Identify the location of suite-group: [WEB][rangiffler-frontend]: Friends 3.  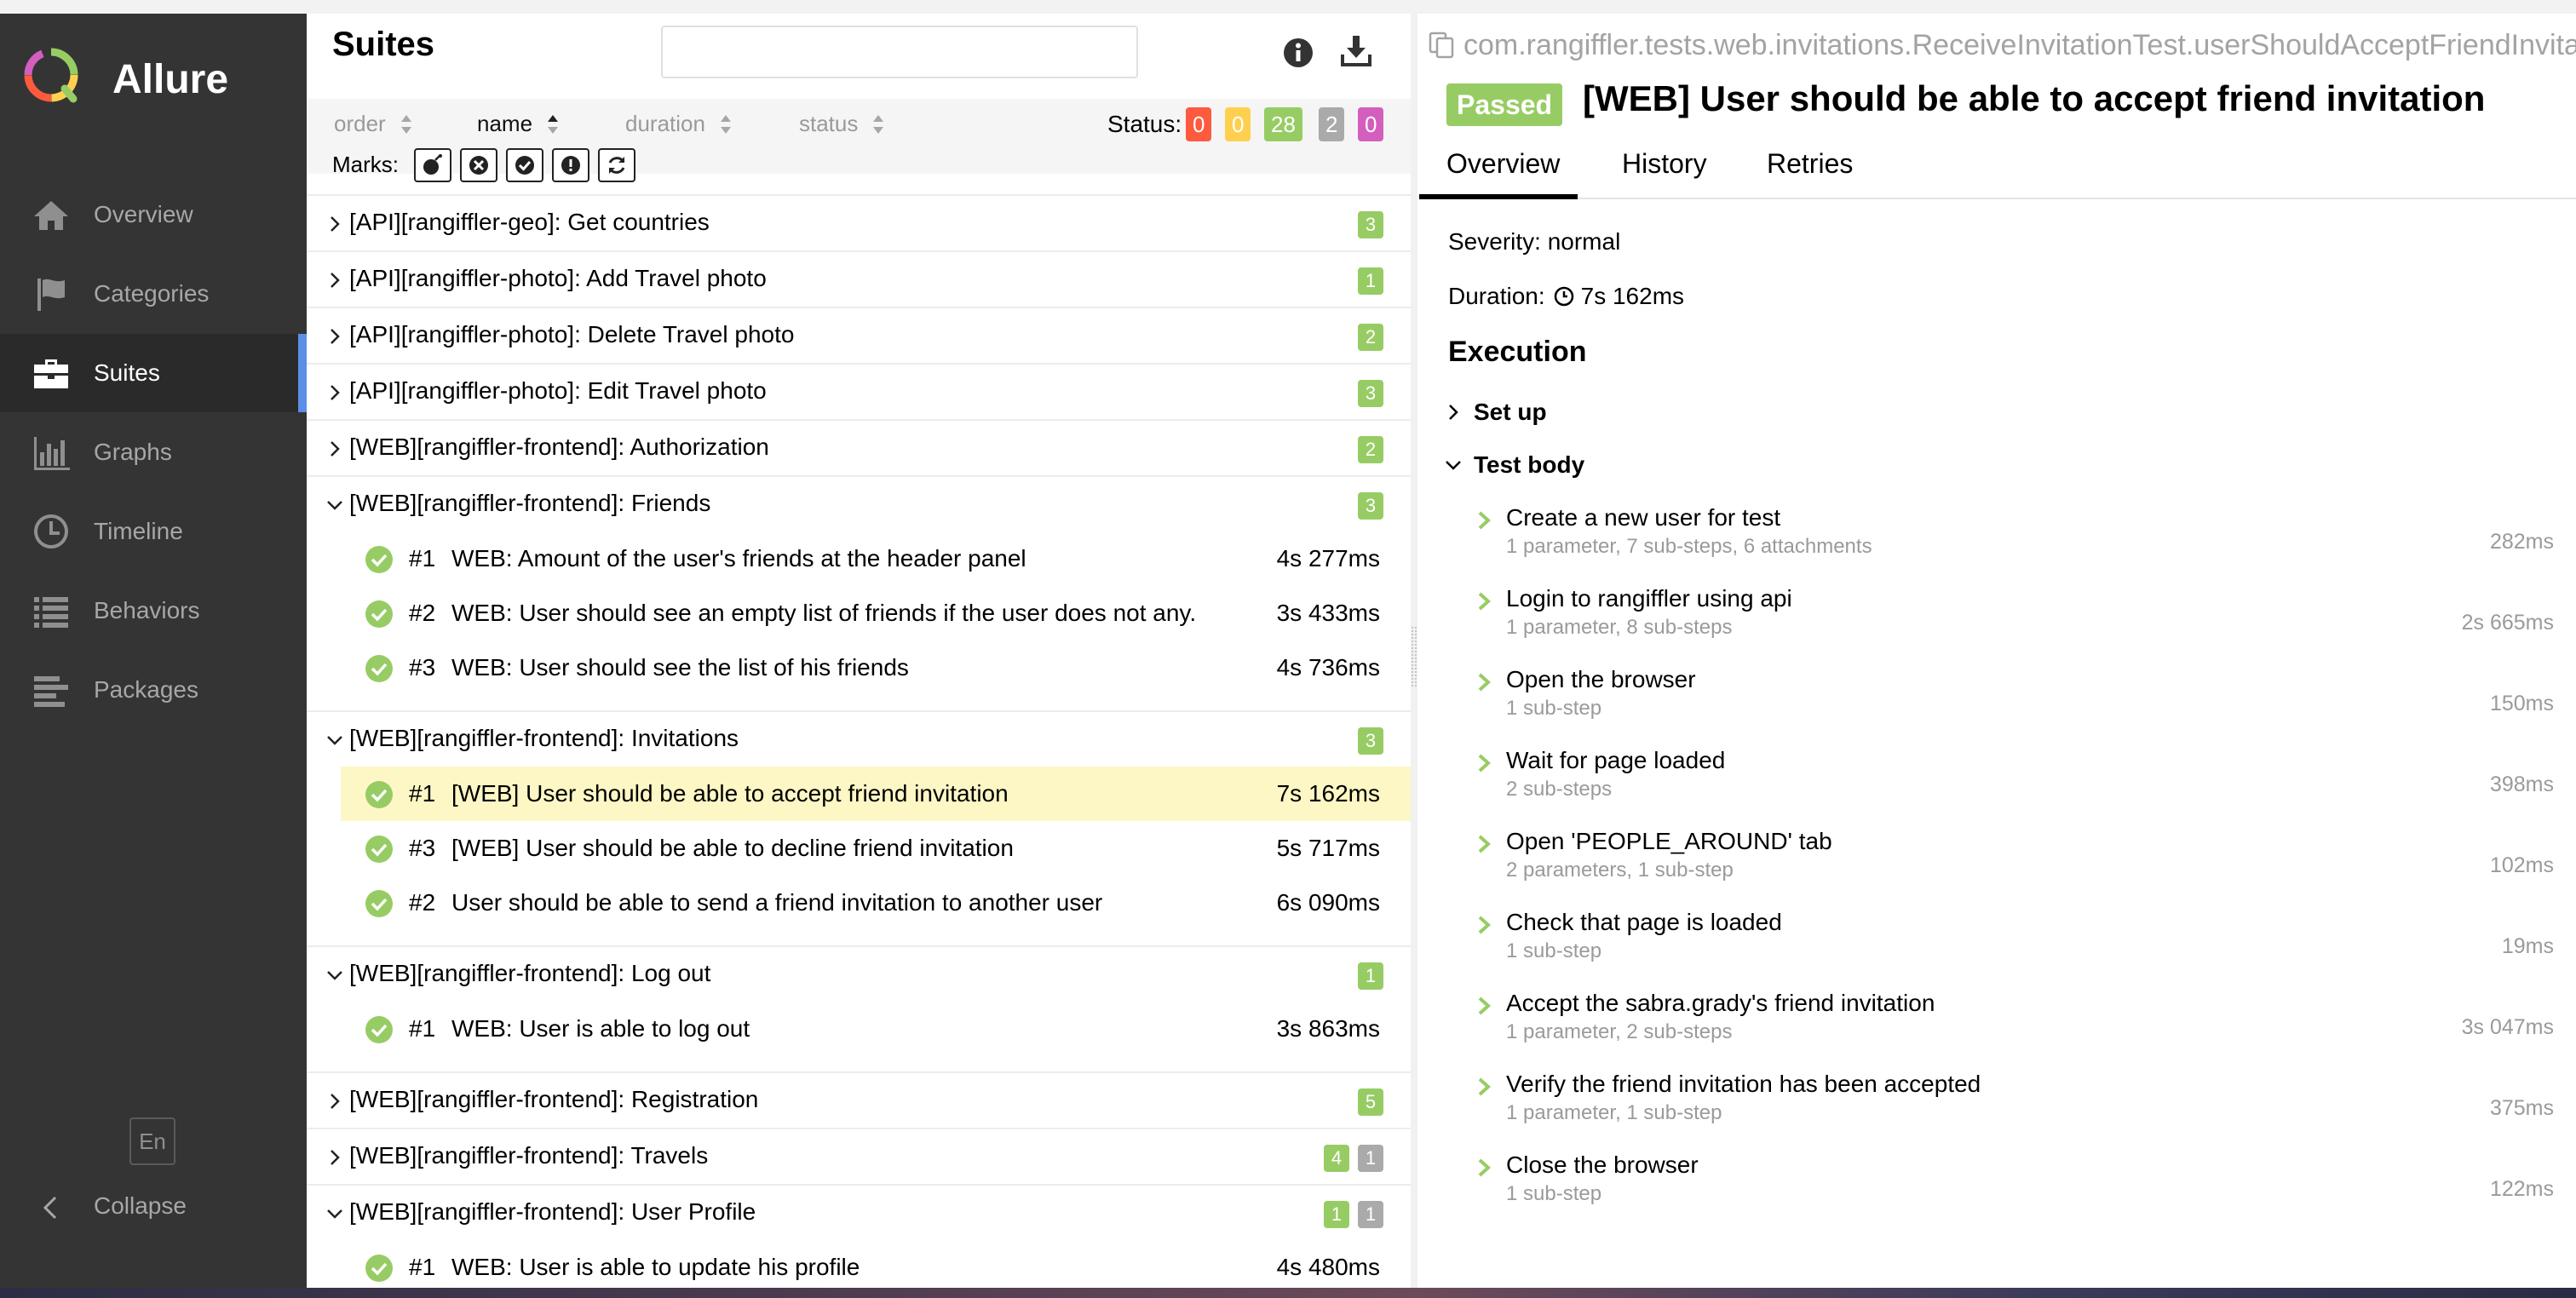
(859, 503).